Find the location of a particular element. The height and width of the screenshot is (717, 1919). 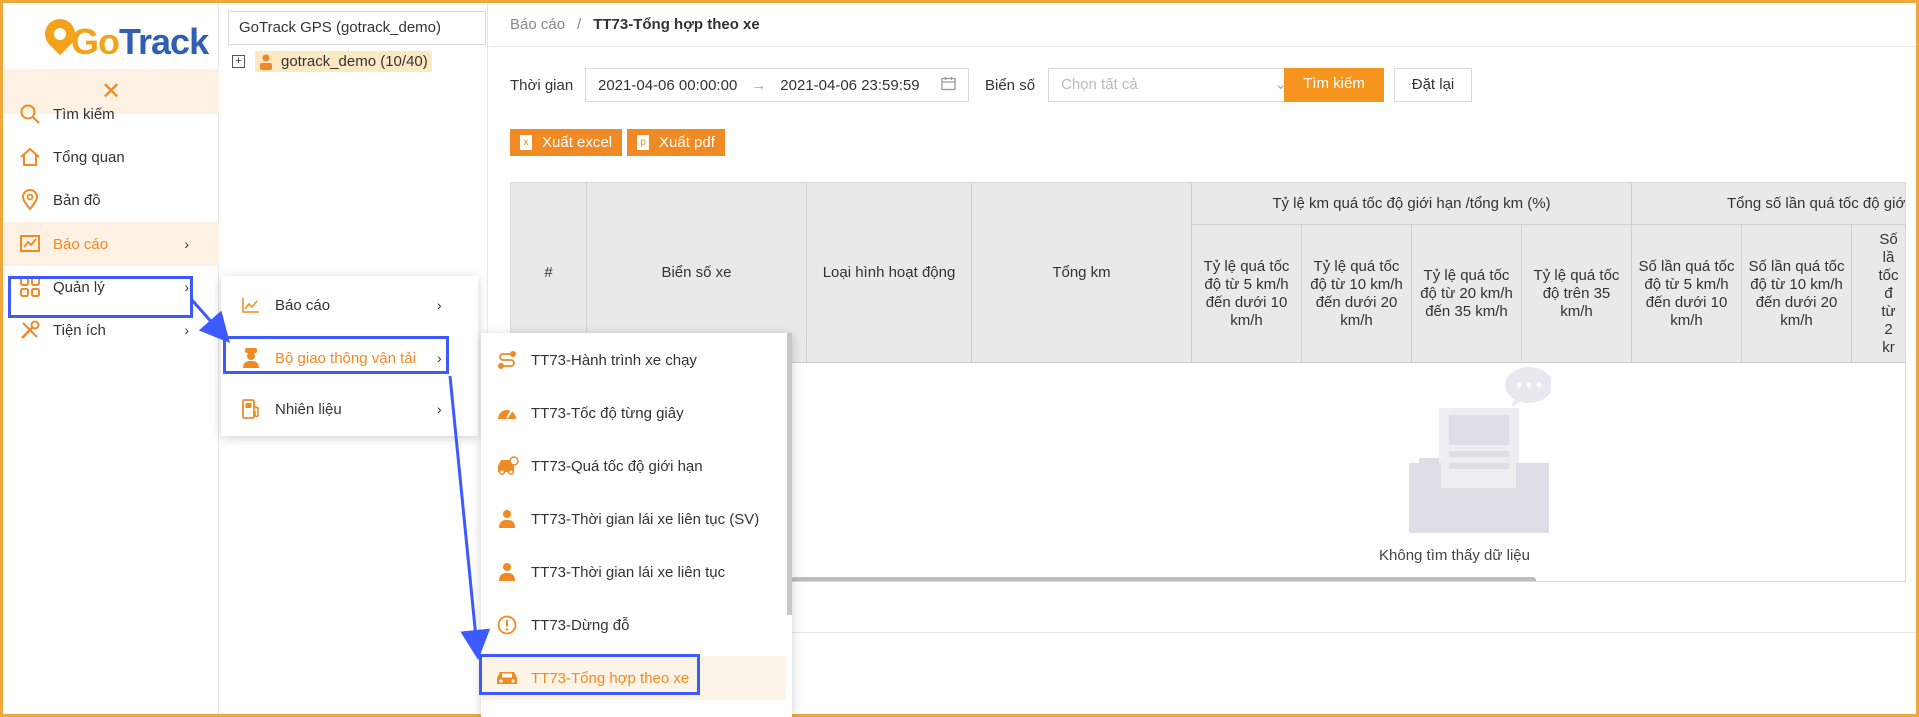

gotrack-logo: GoTrack is located at coordinates (123, 38).